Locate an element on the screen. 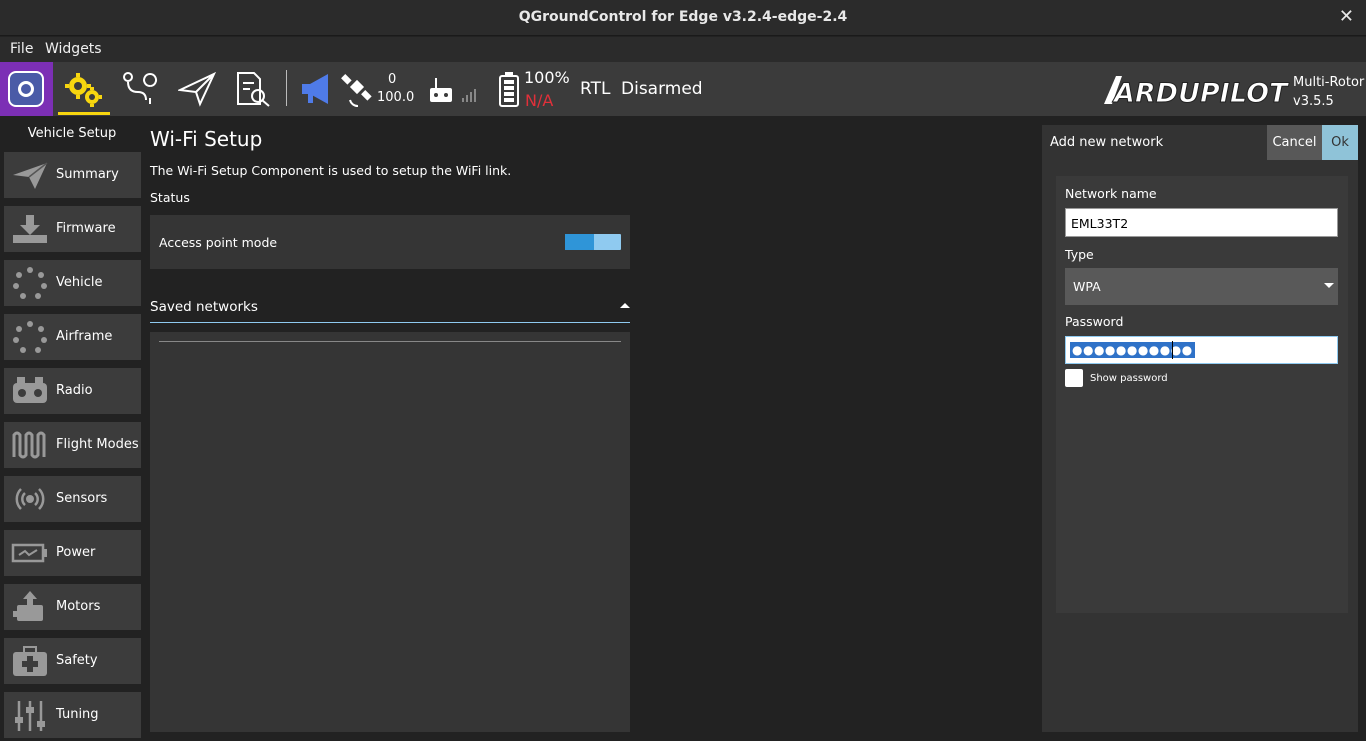  gps-hdop: 100.0 is located at coordinates (396, 97).